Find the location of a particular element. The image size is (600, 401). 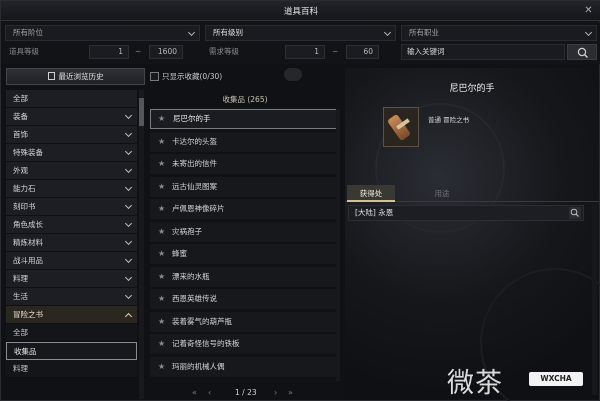

tab-acquisition: 获得处 is located at coordinates (371, 193).